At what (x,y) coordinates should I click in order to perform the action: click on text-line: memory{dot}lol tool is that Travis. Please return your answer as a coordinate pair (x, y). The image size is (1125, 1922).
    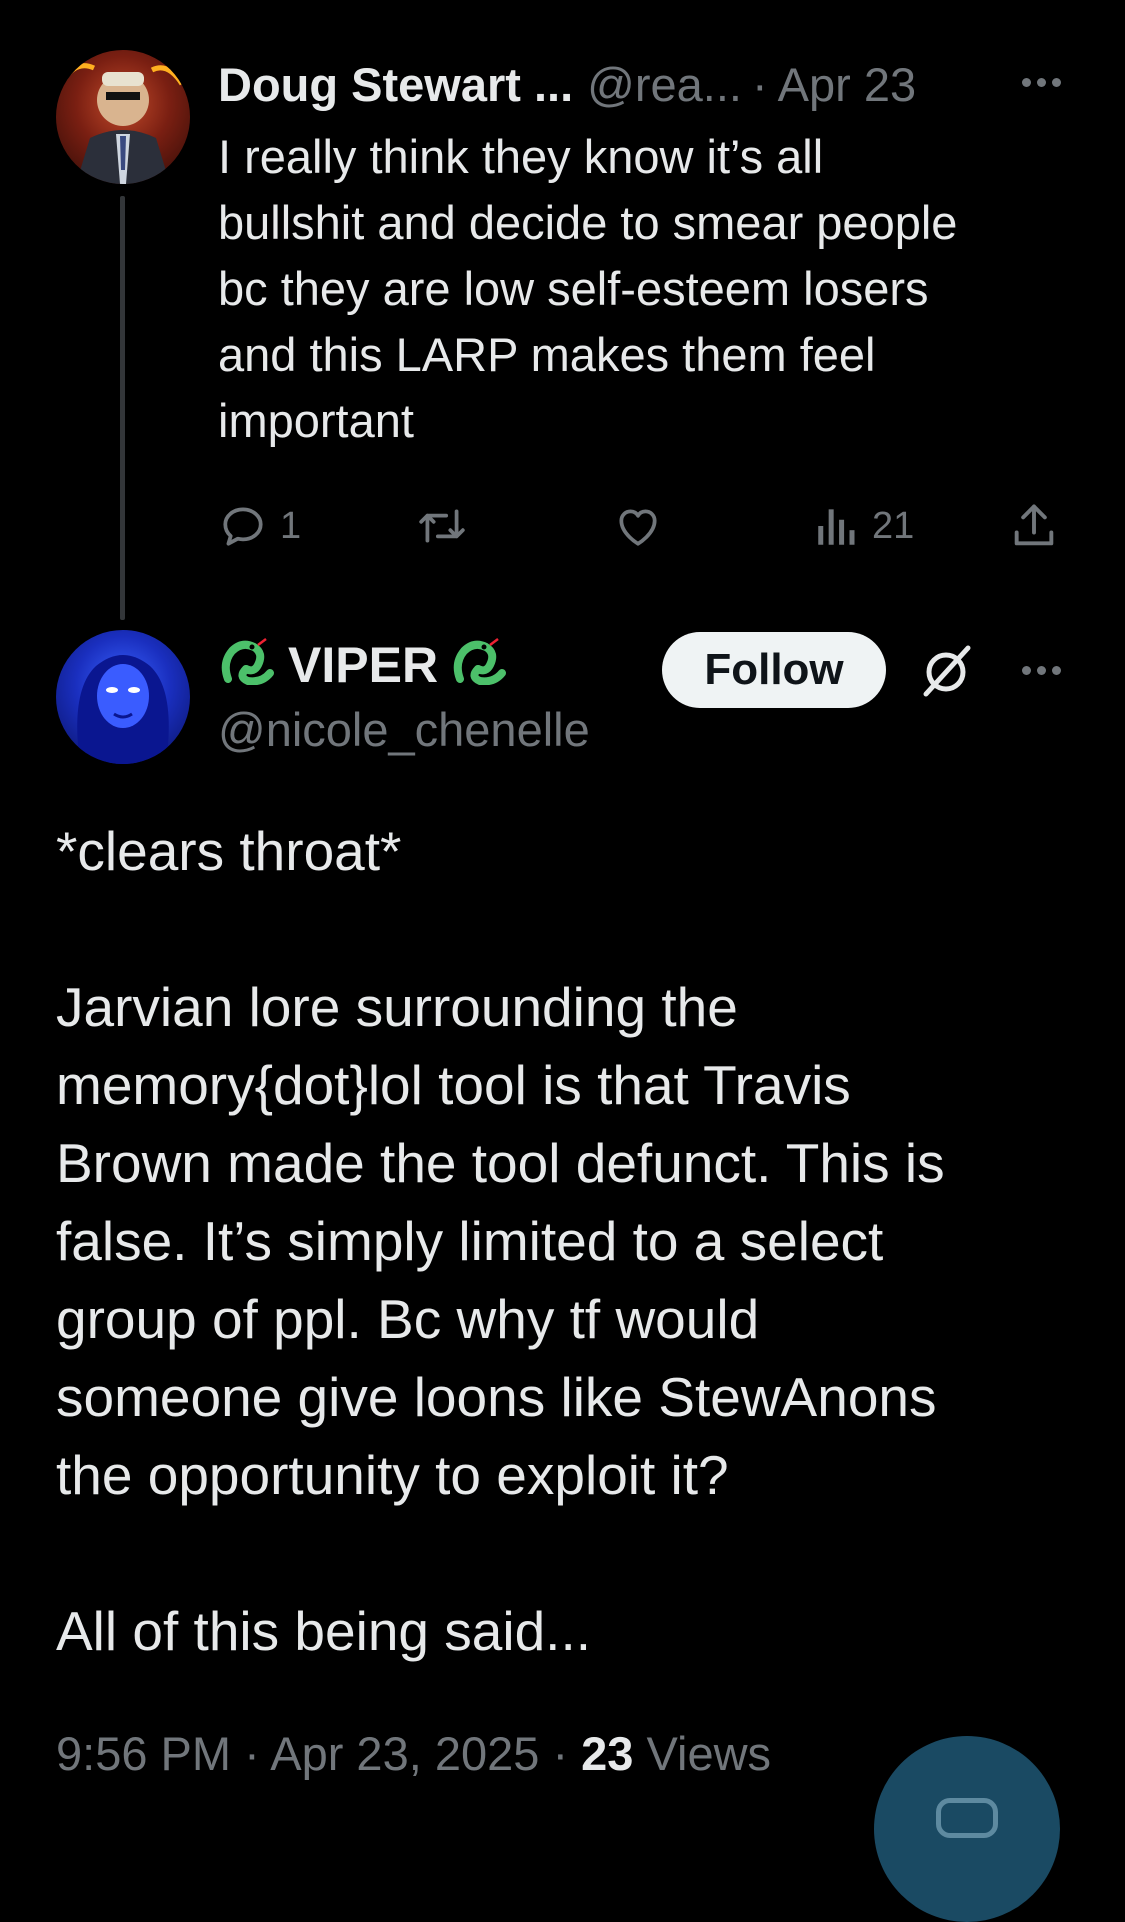
    Looking at the image, I should click on (453, 1085).